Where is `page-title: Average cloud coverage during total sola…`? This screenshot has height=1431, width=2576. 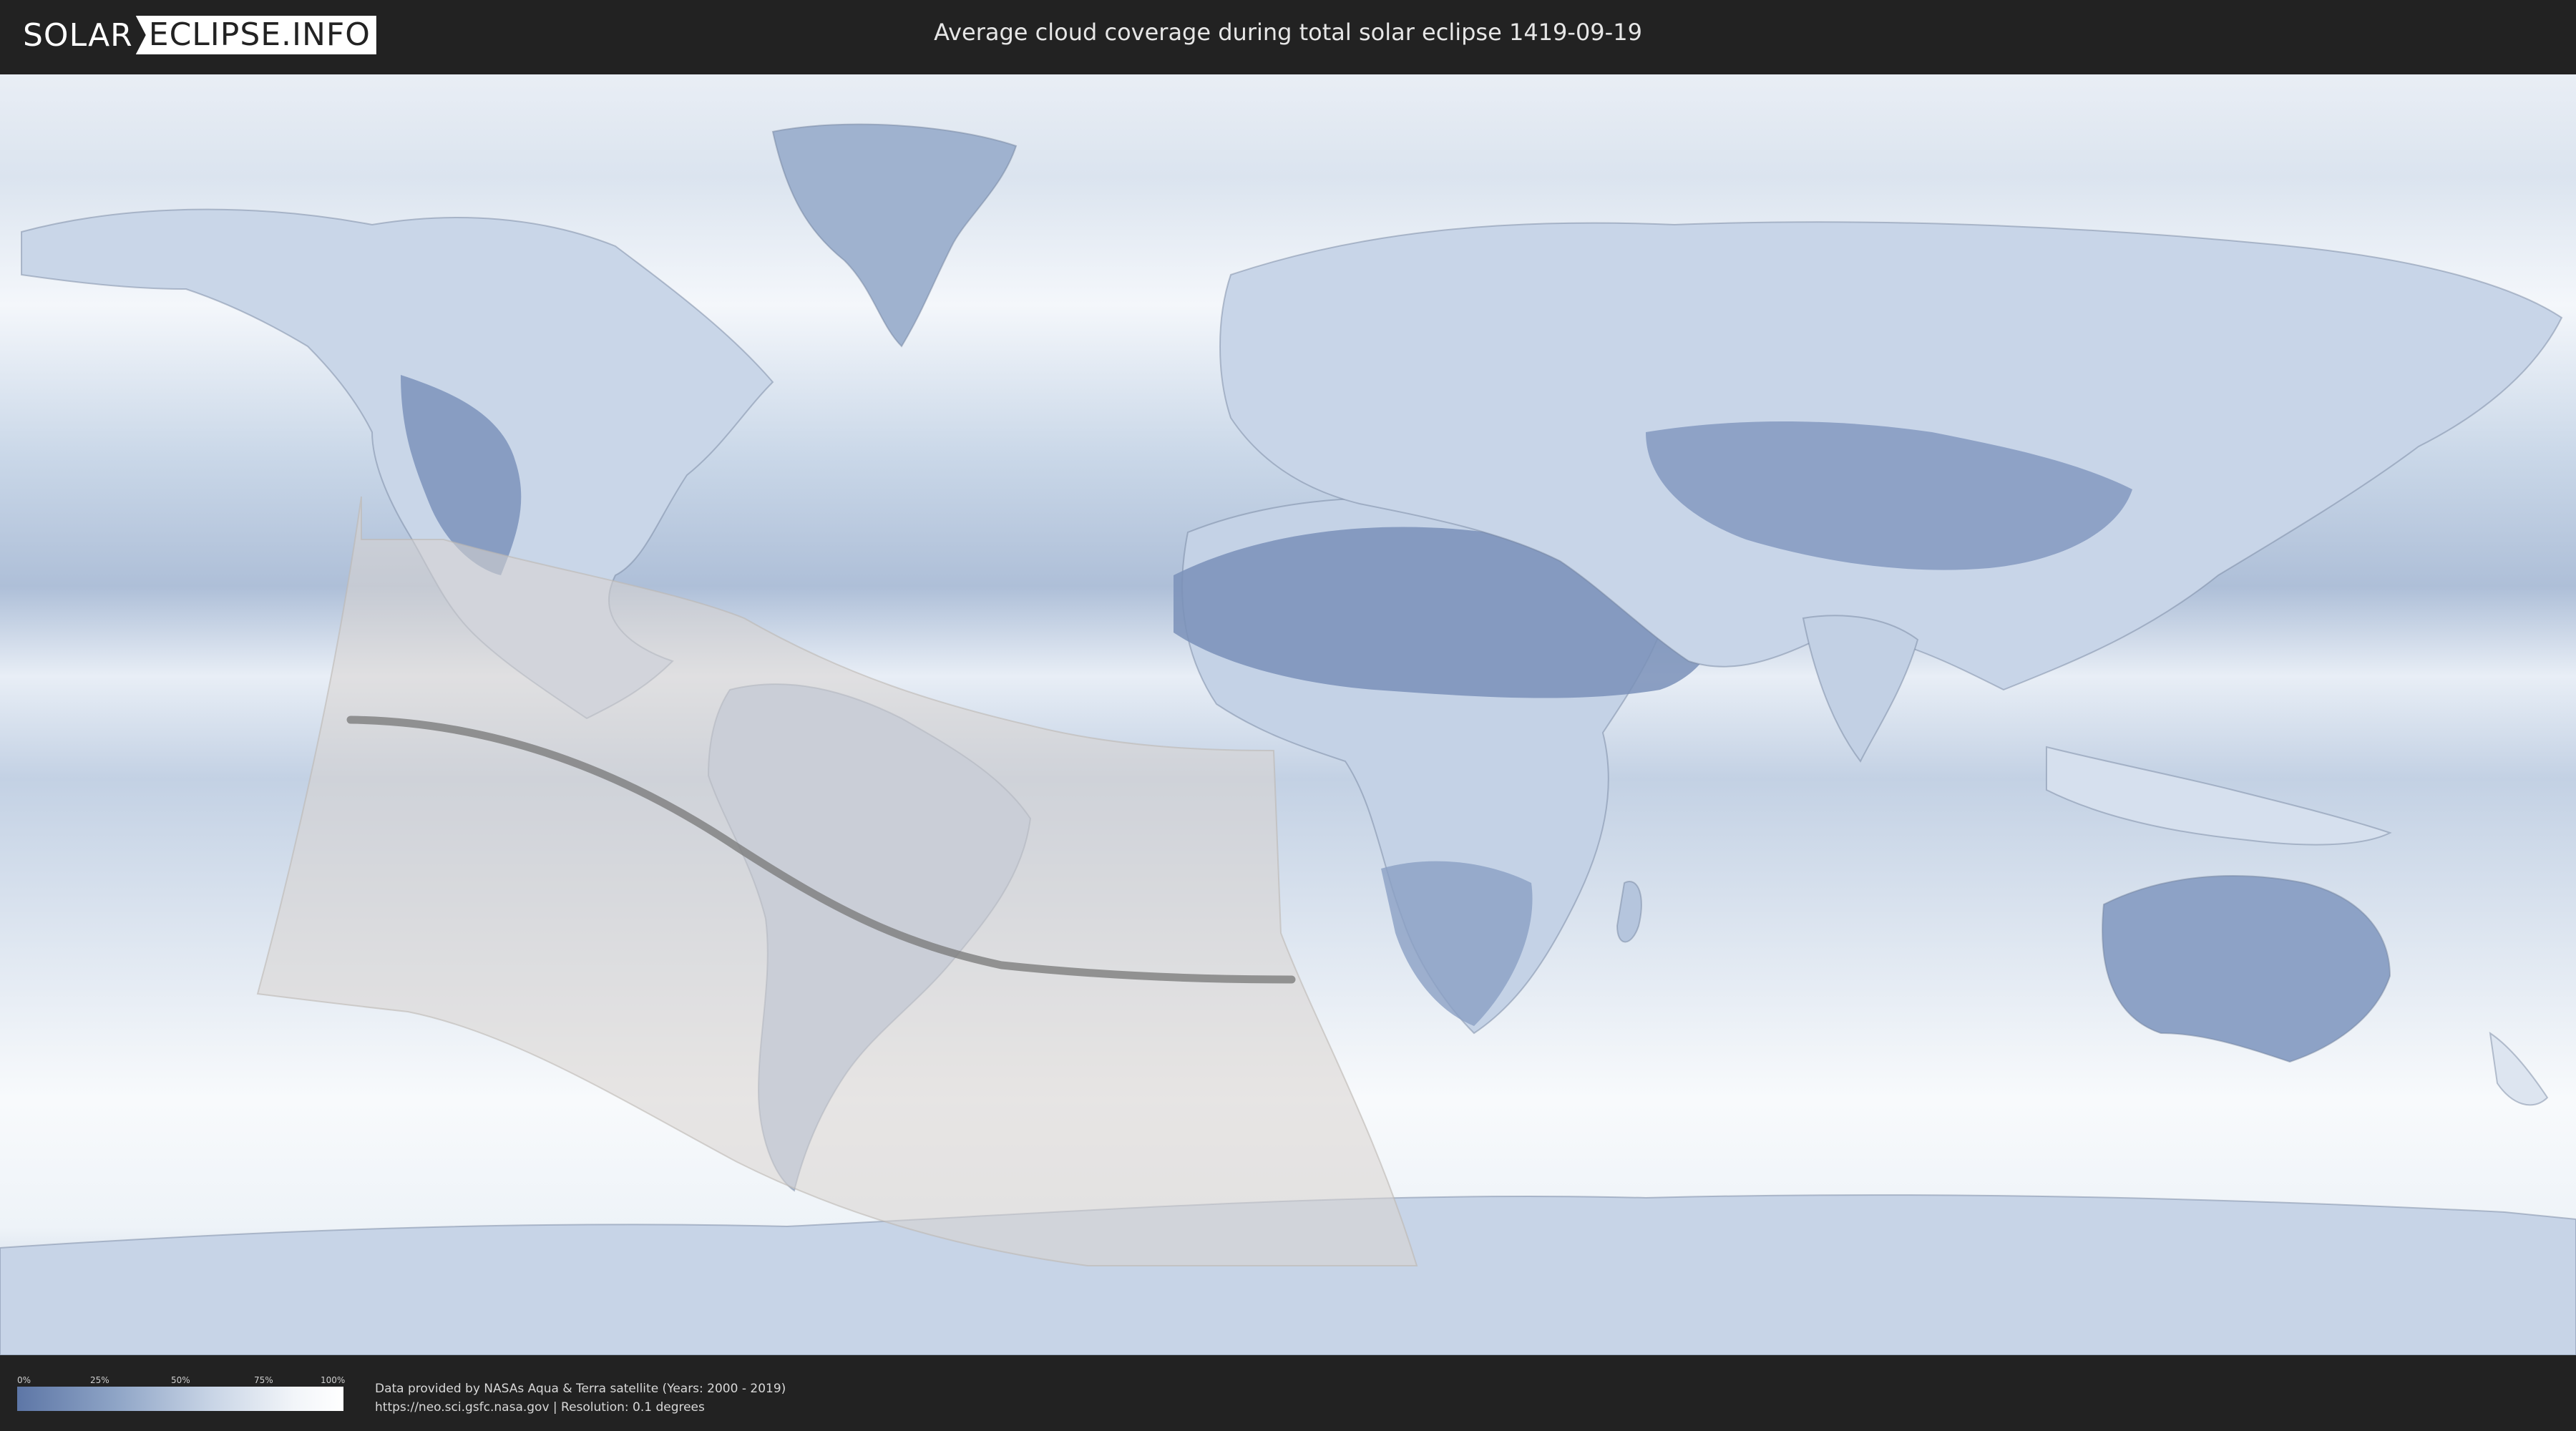
page-title: Average cloud coverage during total sola… is located at coordinates (1288, 32).